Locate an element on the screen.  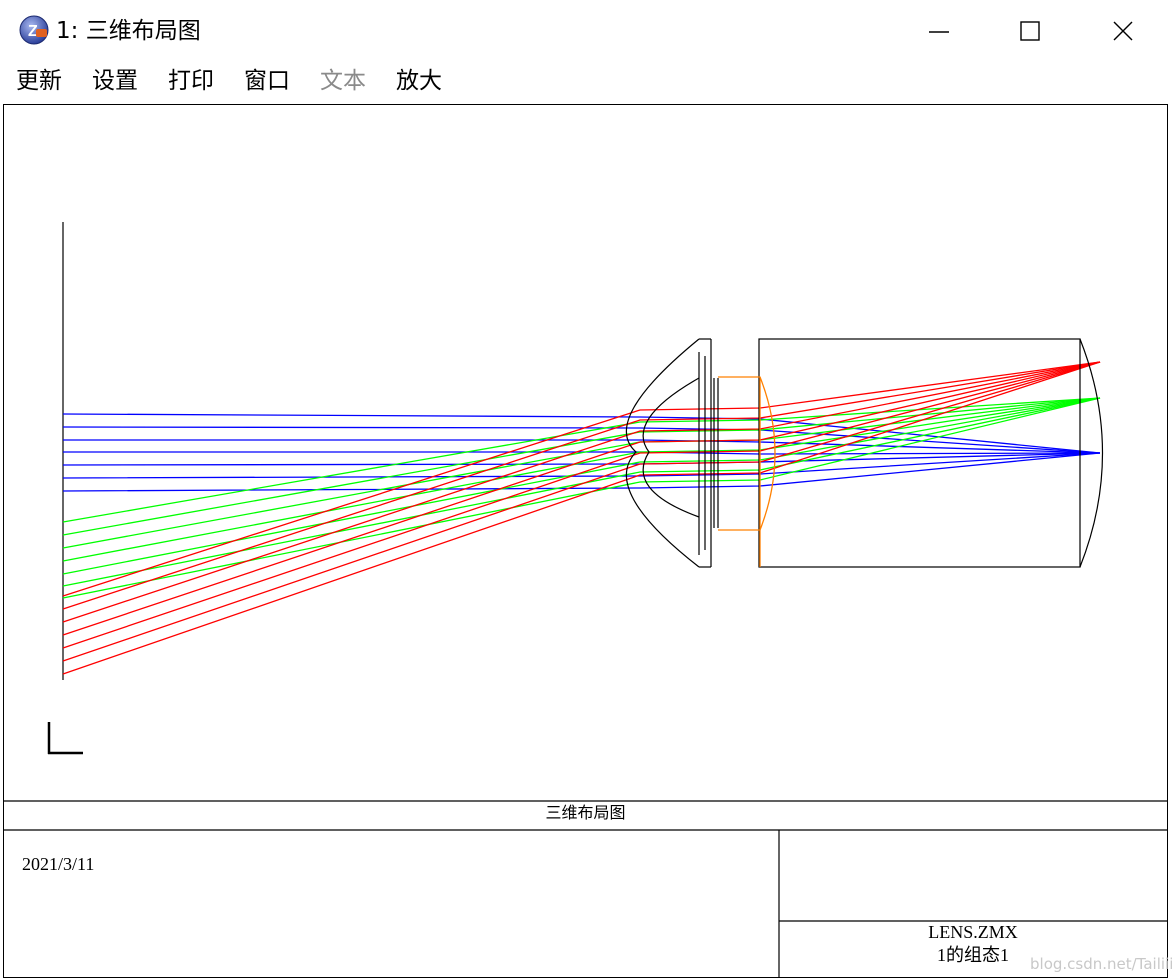
axis-indicator is located at coordinates (65, 738).